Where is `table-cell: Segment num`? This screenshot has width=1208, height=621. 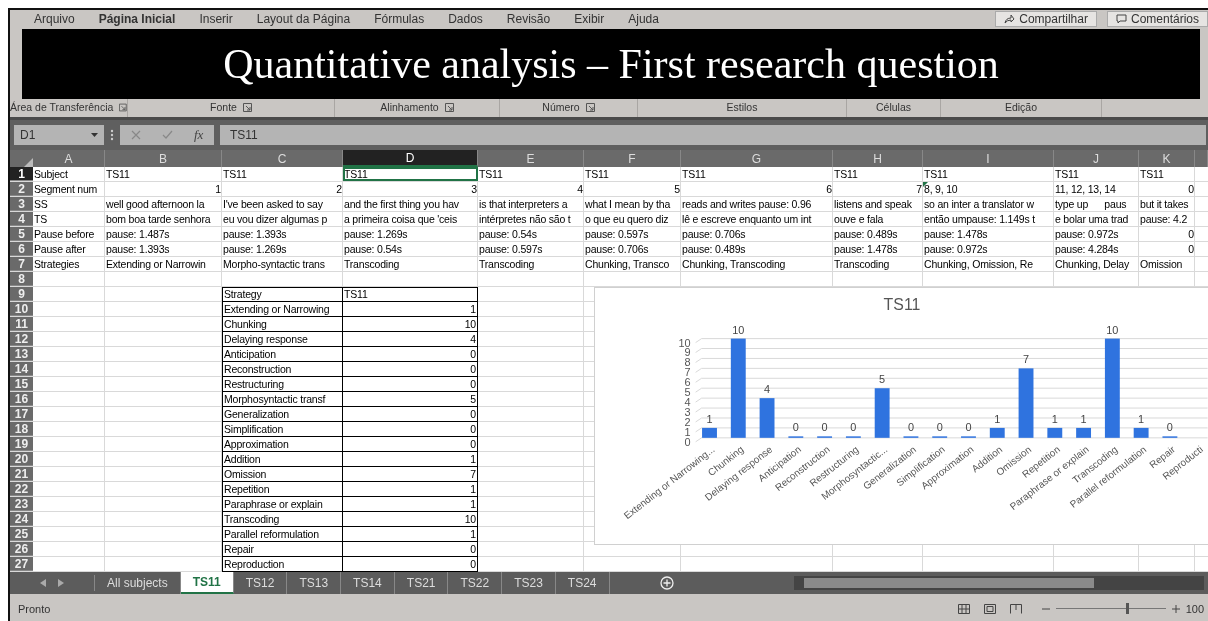 table-cell: Segment num is located at coordinates (69, 189).